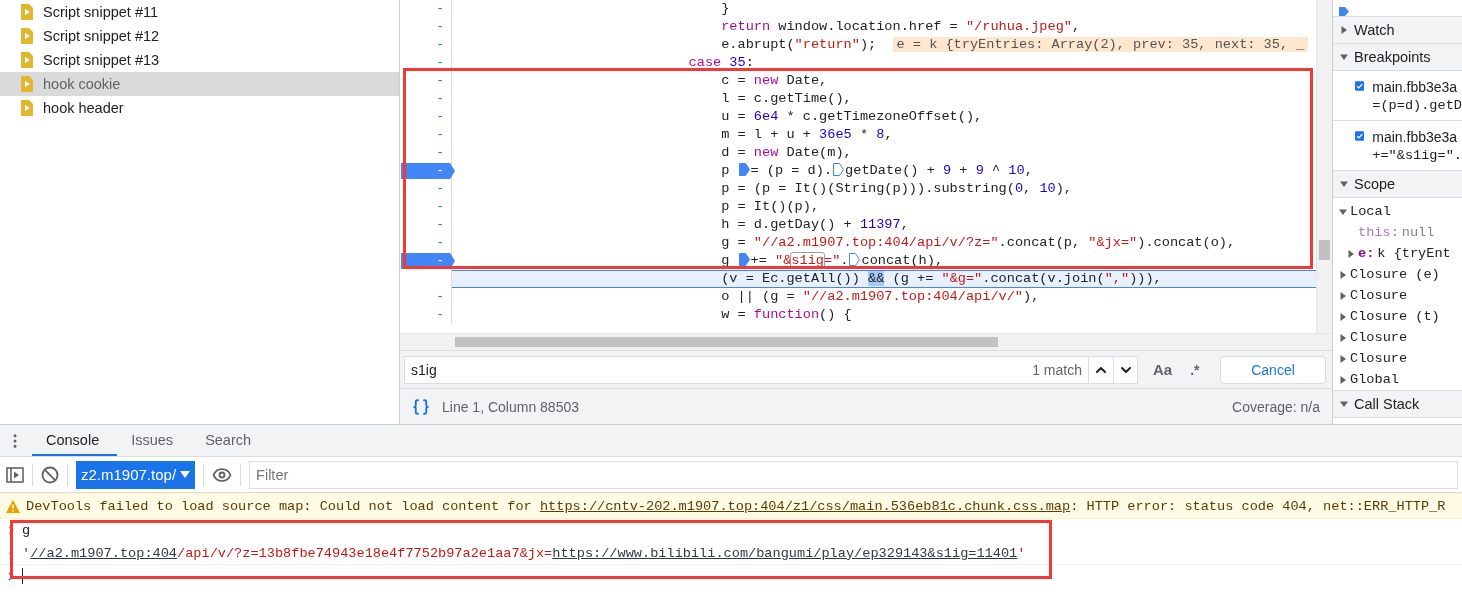 The height and width of the screenshot is (604, 1462). What do you see at coordinates (852, 117) in the screenshot?
I see `code-line: u = 6e4 * c.getTimezoneOffset(),` at bounding box center [852, 117].